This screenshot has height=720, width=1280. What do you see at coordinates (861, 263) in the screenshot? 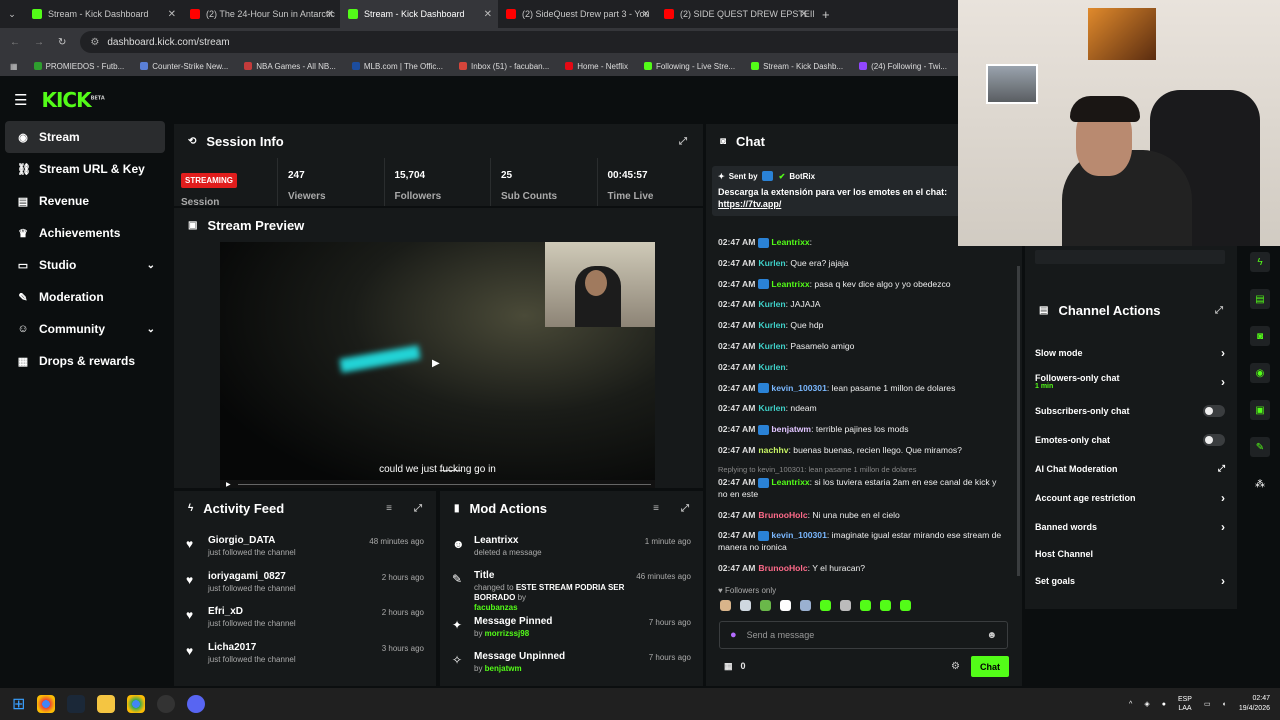
I see `chat-message: 02:47 AM Kurlen: Que era? jajaja` at bounding box center [861, 263].